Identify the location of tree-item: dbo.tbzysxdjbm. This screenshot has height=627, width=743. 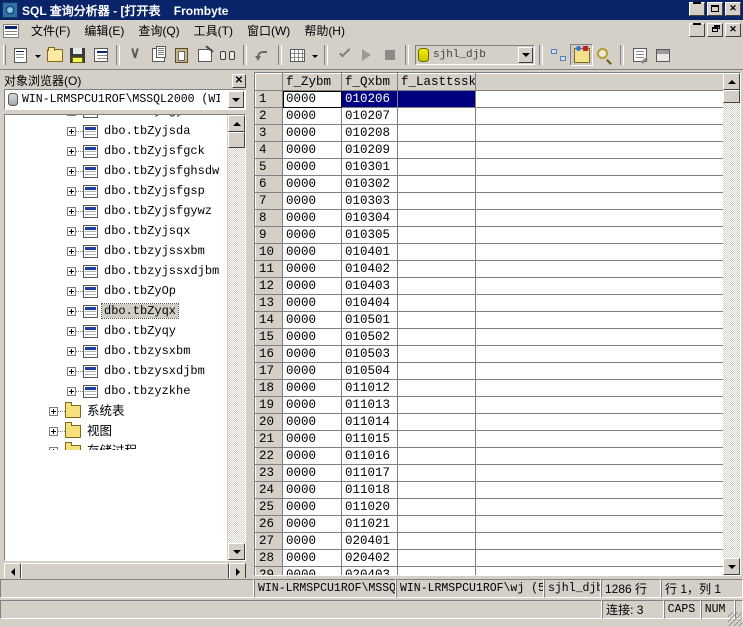
(117, 371).